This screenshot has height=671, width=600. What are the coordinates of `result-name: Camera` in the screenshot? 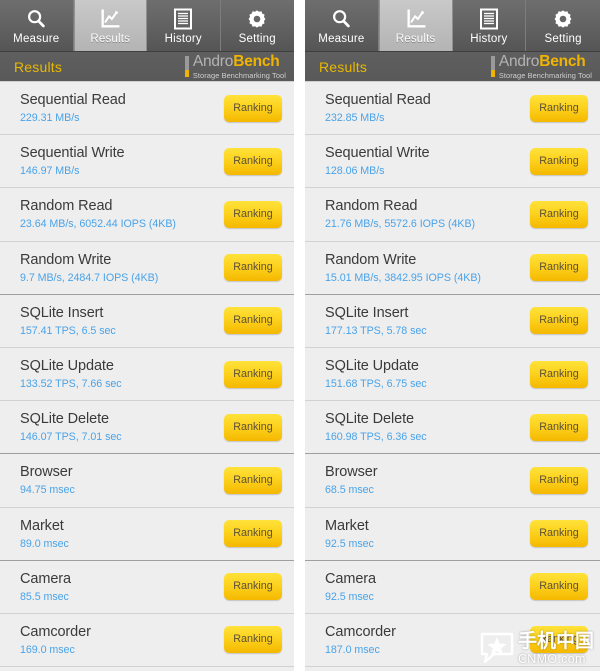 It's located at (45, 578).